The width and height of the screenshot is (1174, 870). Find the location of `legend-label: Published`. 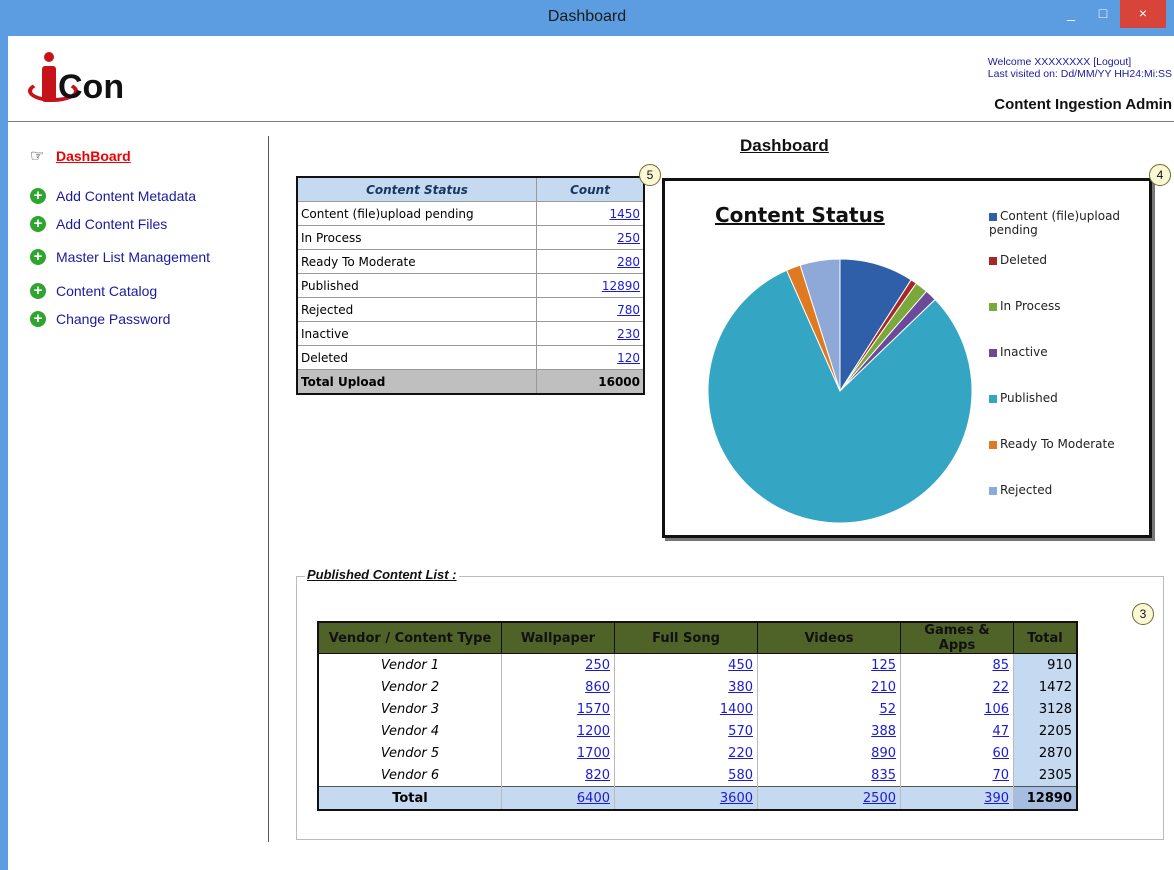

legend-label: Published is located at coordinates (1029, 398).